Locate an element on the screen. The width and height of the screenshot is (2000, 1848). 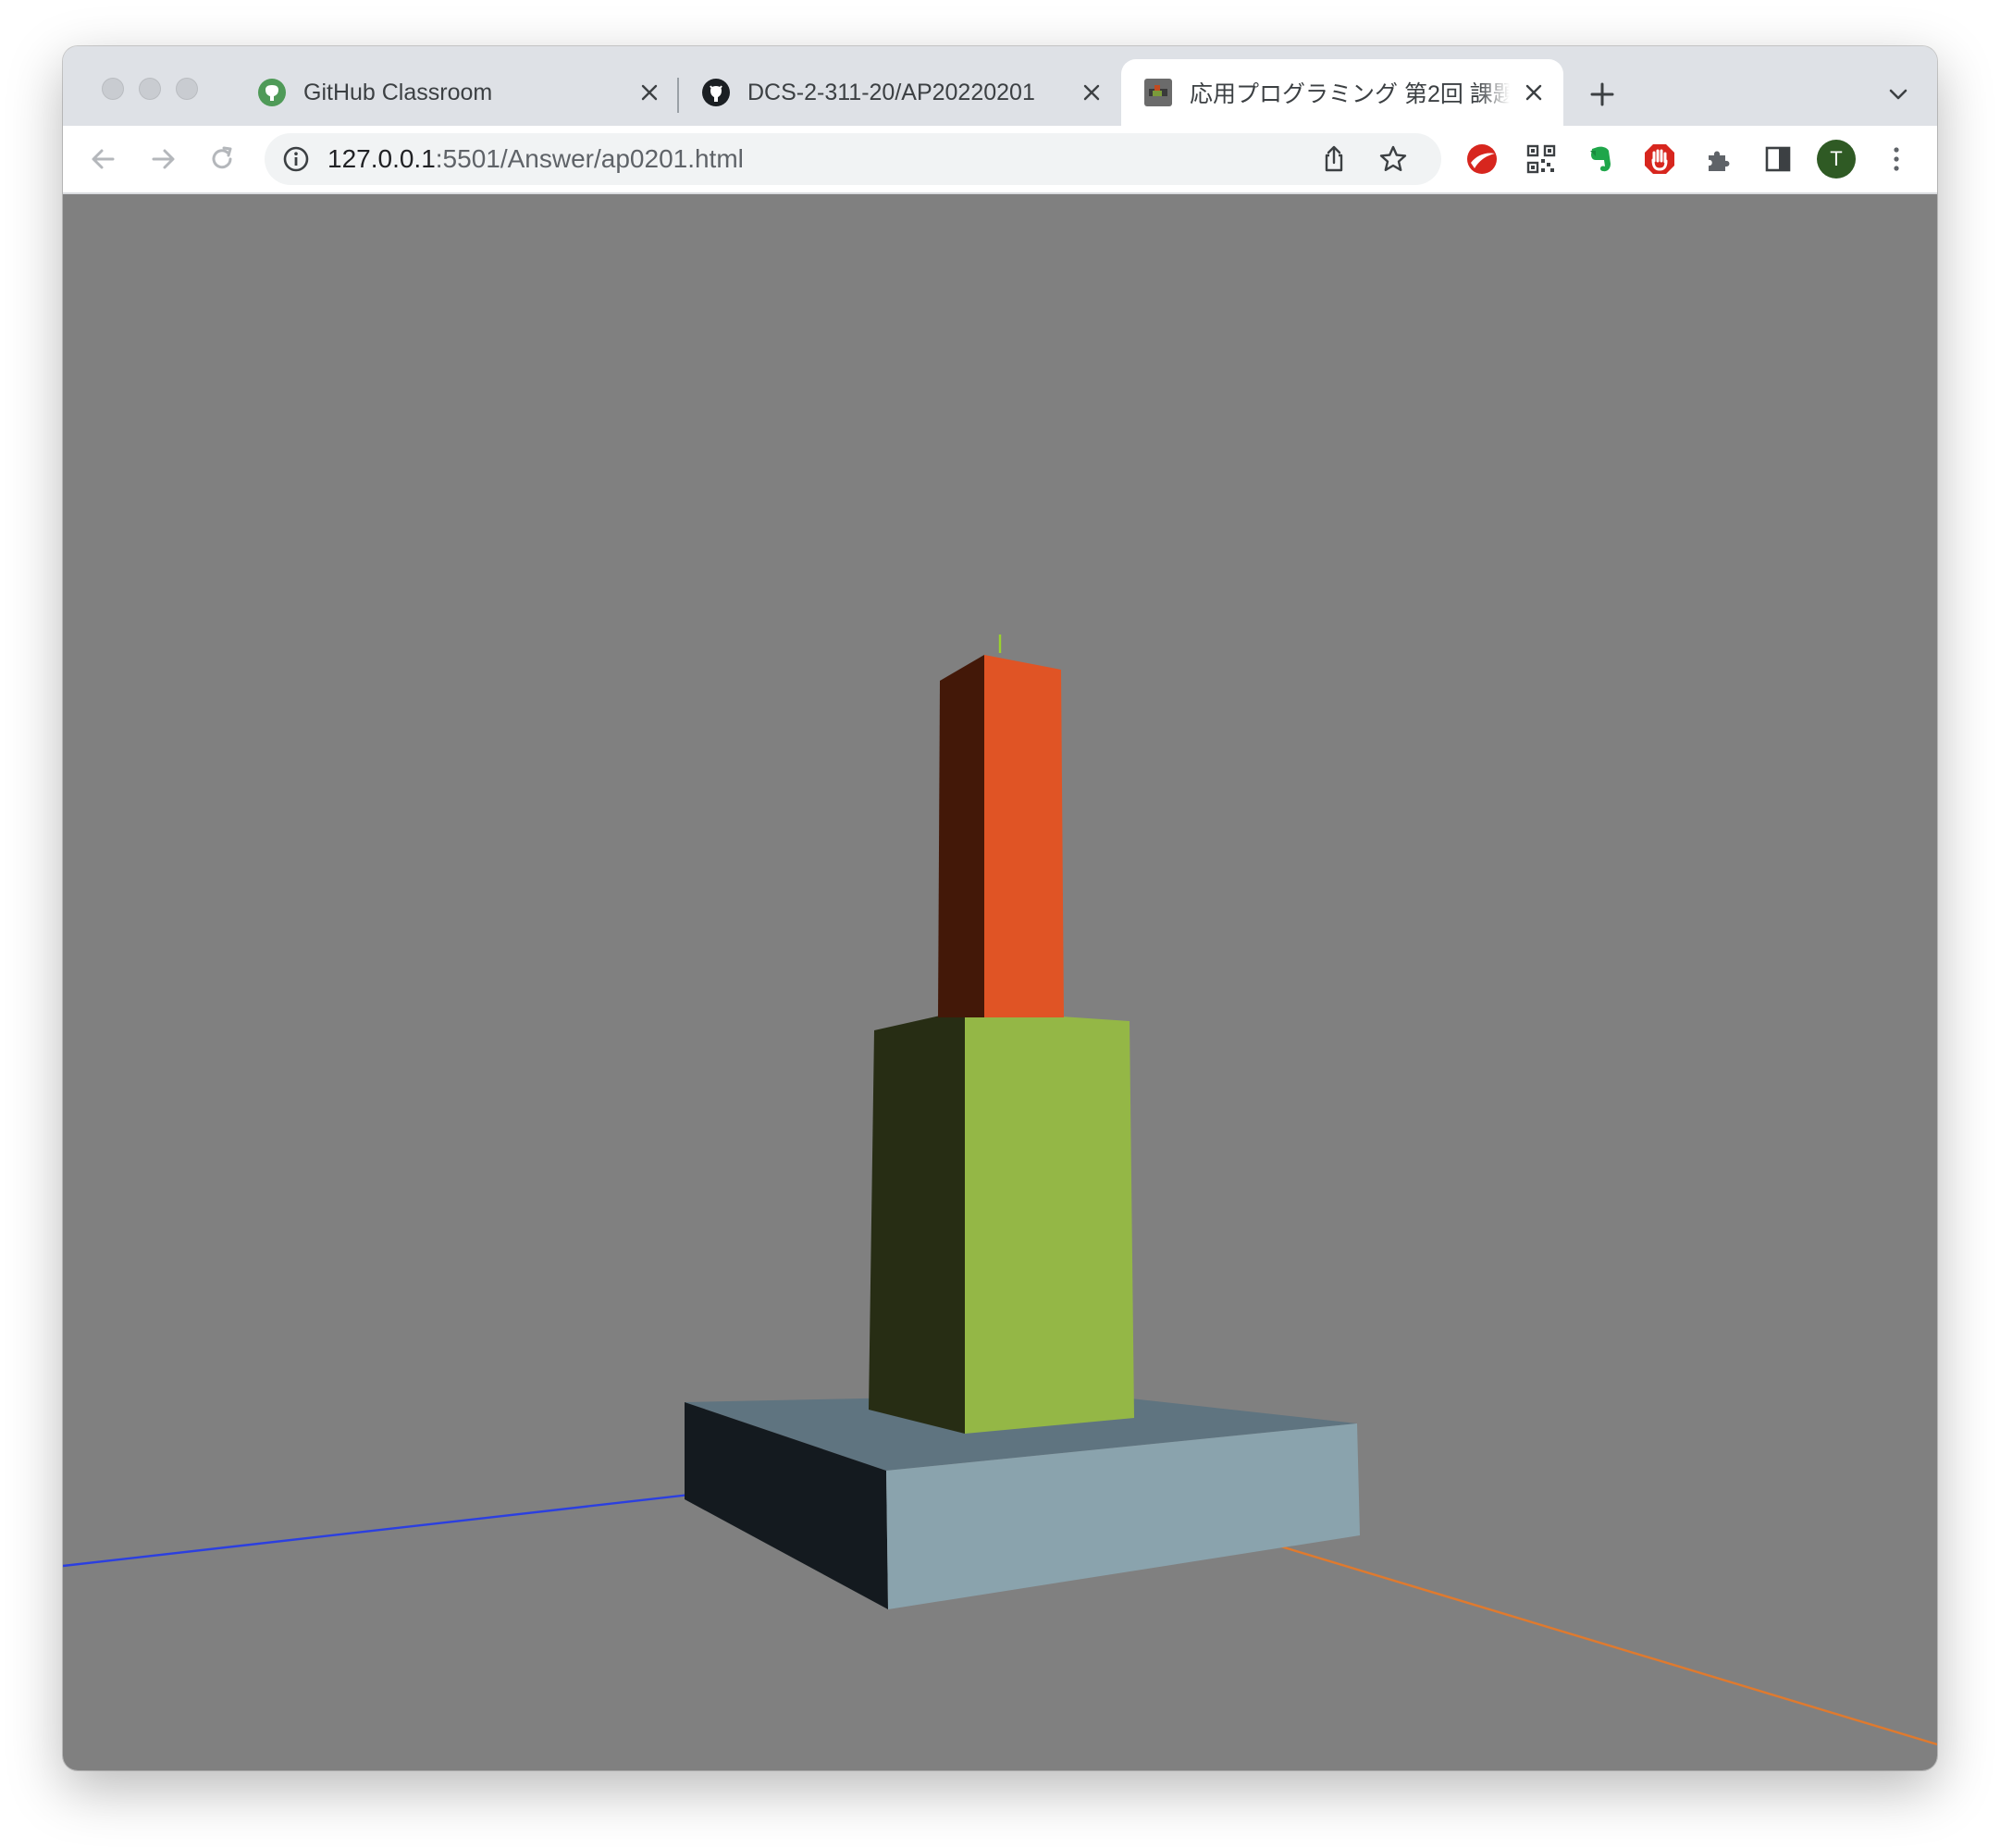
window-close-button is located at coordinates (113, 89).